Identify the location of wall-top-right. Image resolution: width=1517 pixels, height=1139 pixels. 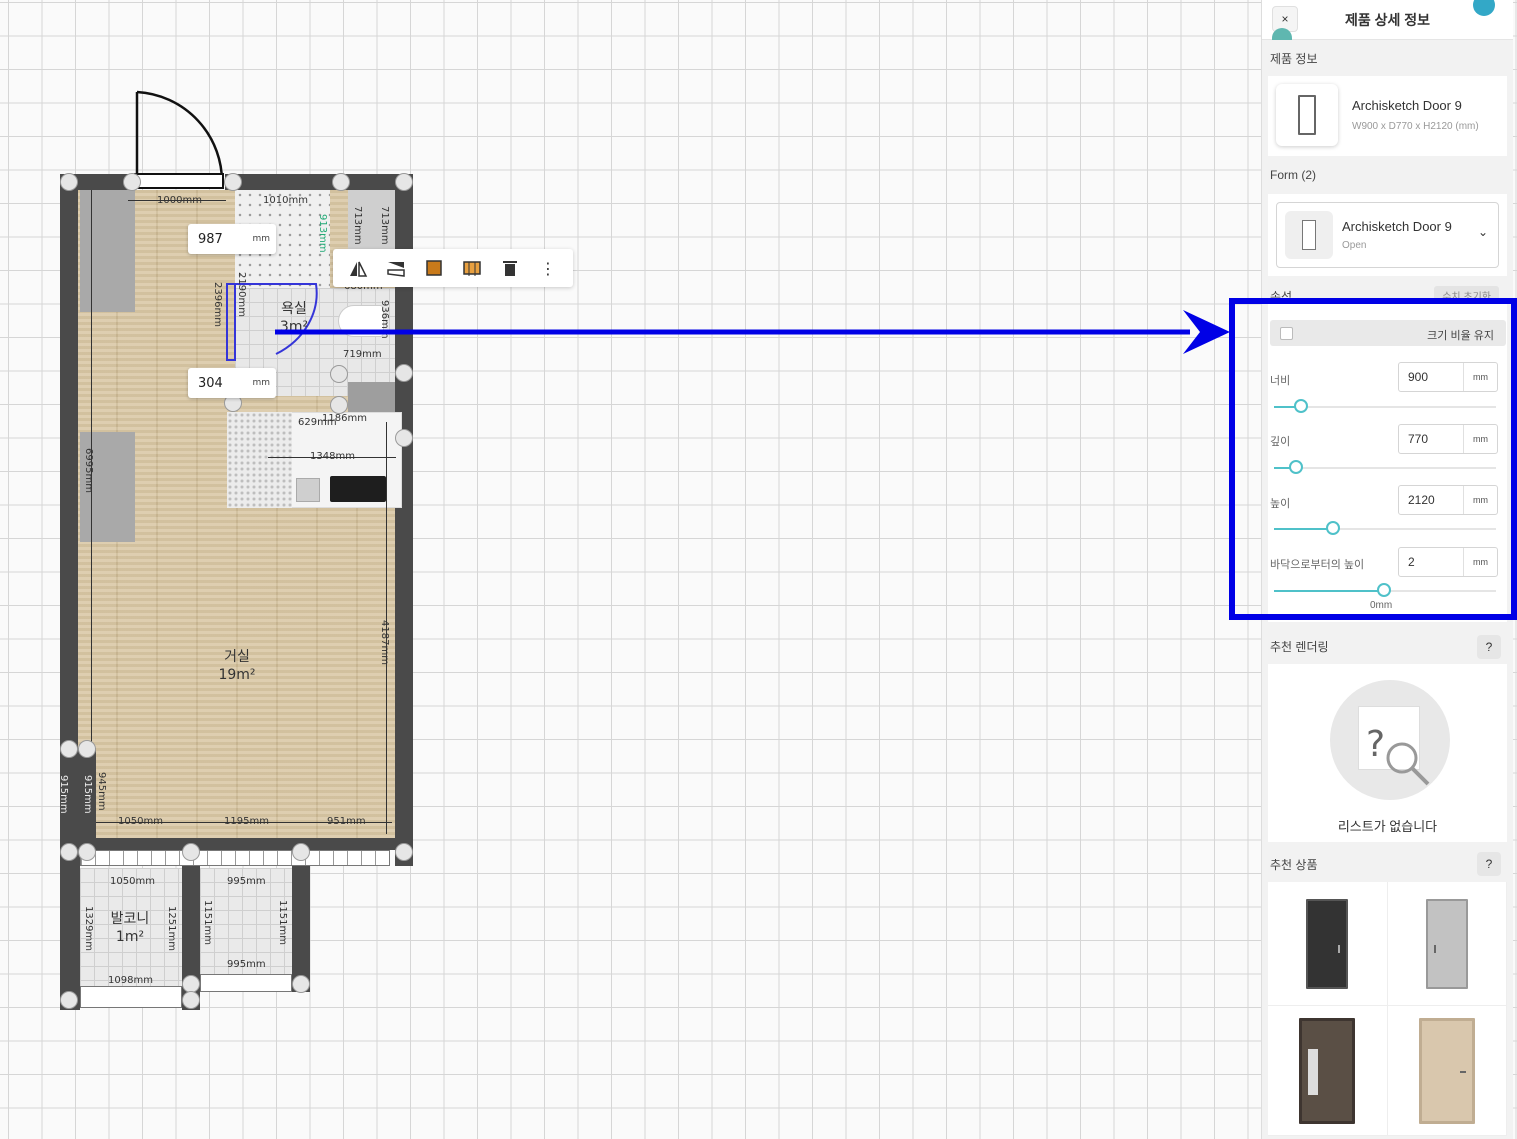
(319, 182).